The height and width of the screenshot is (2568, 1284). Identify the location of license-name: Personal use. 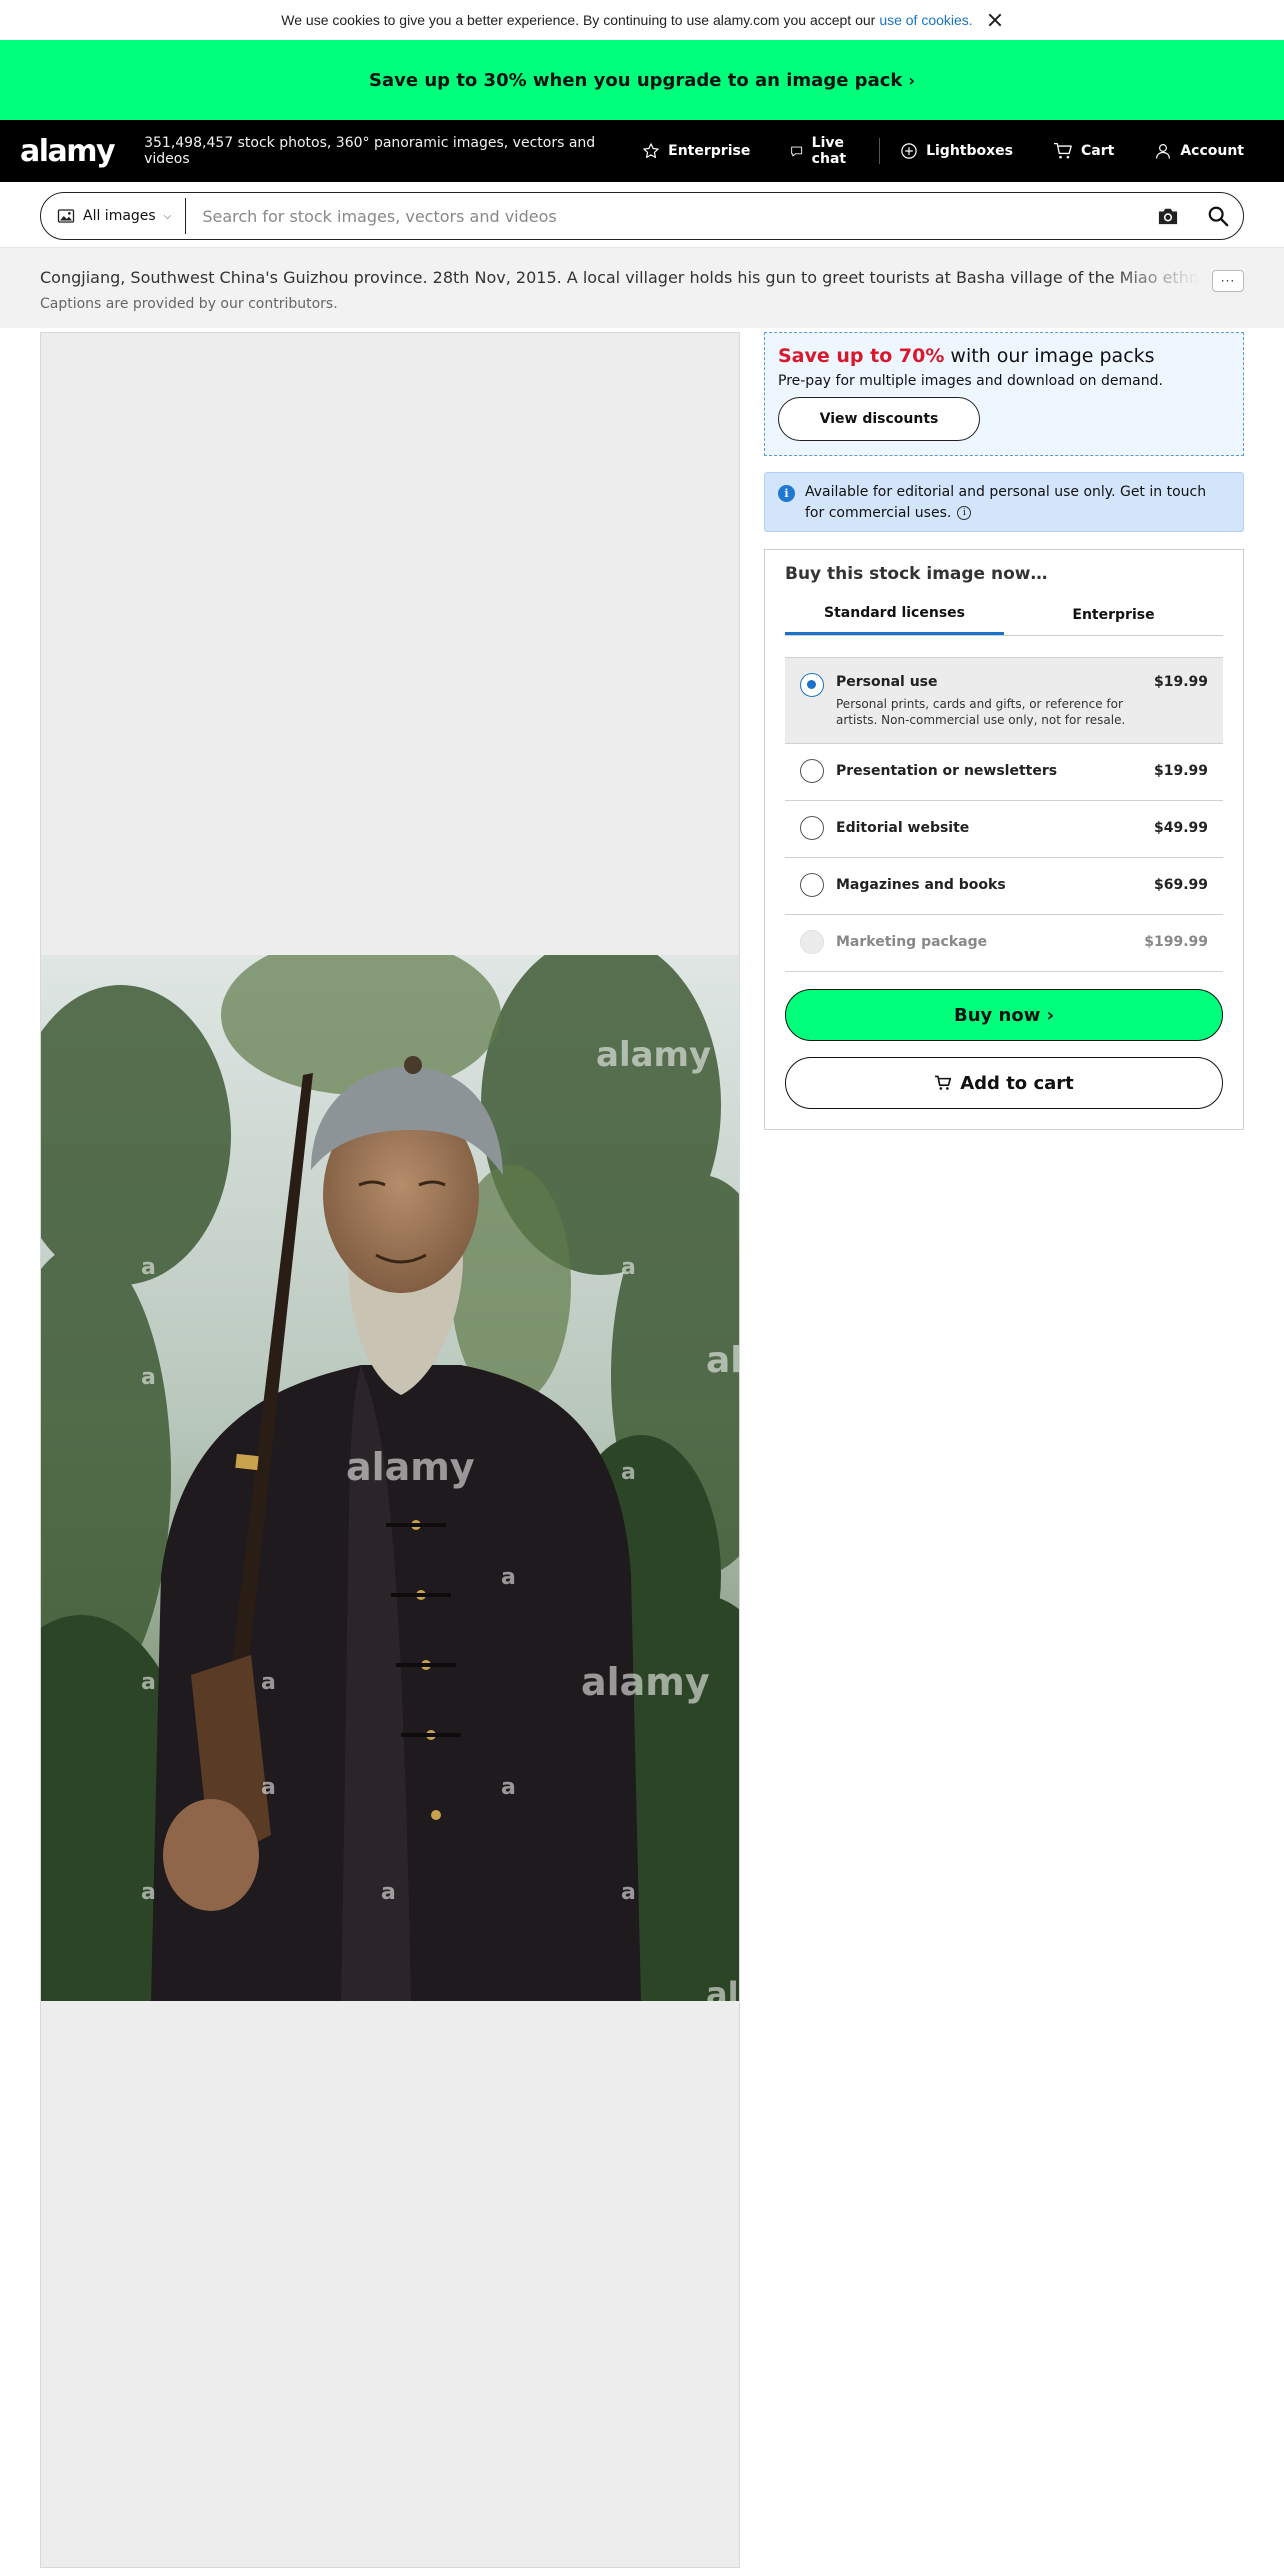
(887, 682).